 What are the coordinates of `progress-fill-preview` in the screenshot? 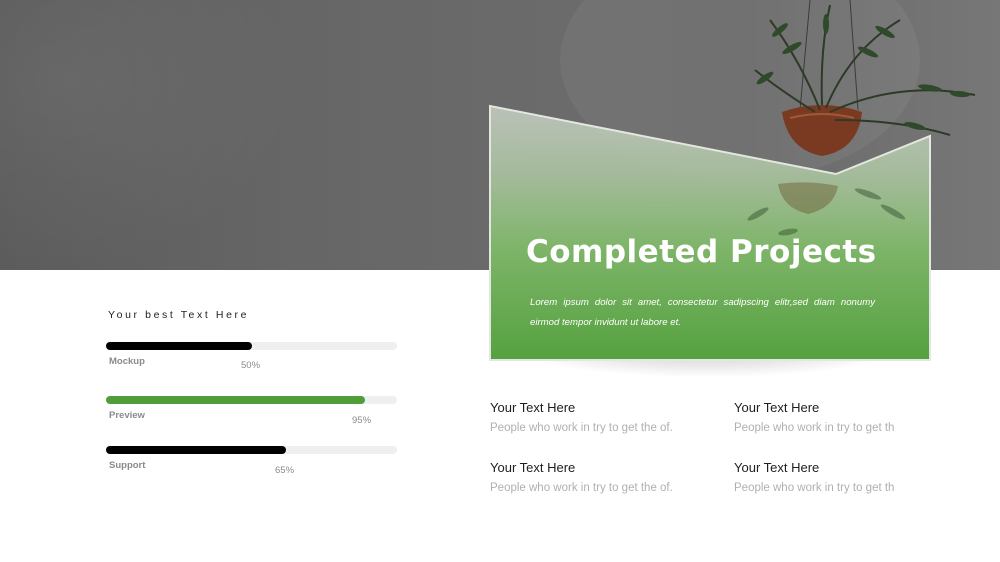 It's located at (235, 400).